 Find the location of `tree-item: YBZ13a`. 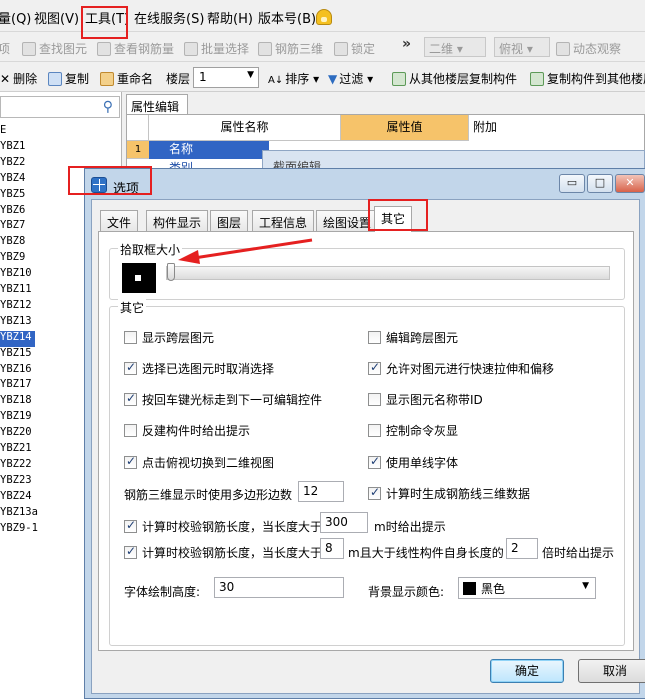

tree-item: YBZ13a is located at coordinates (19, 514).